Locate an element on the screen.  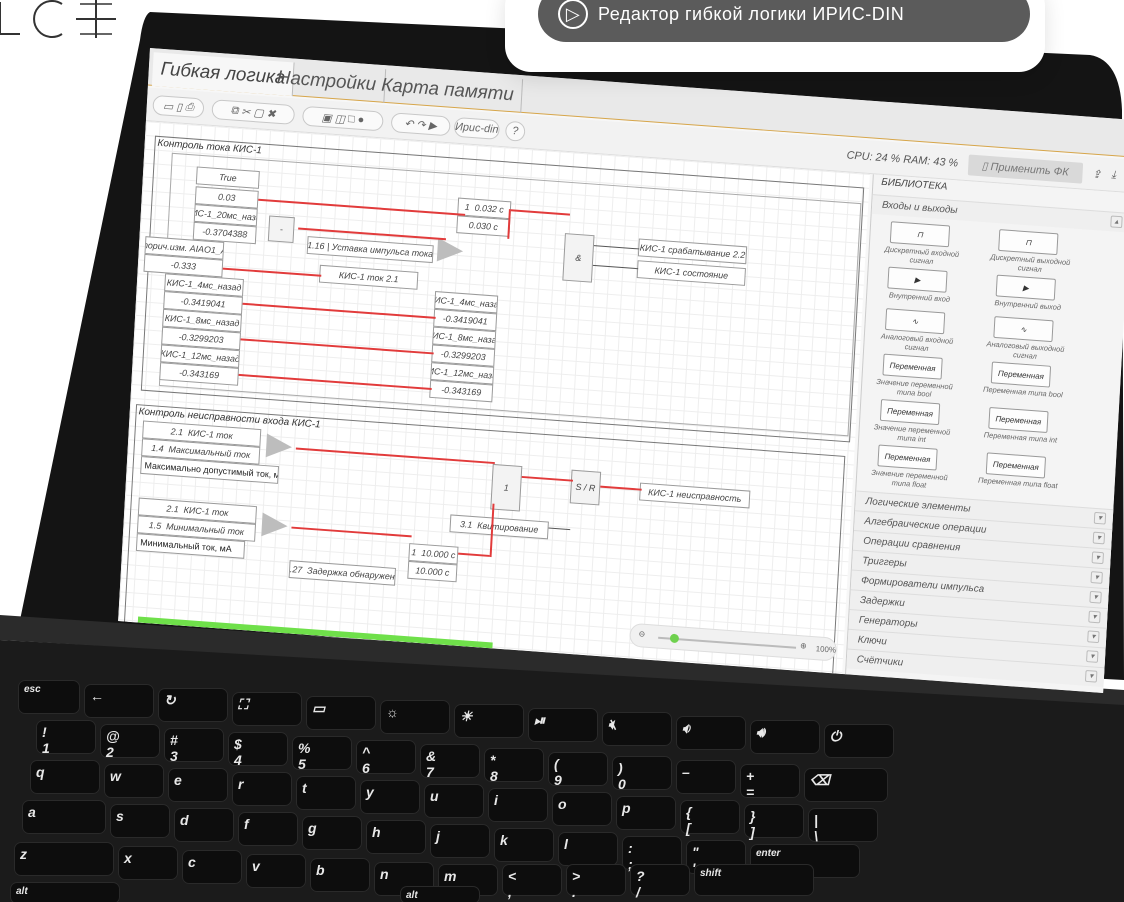
key-o: o is located at coordinates (582, 809).